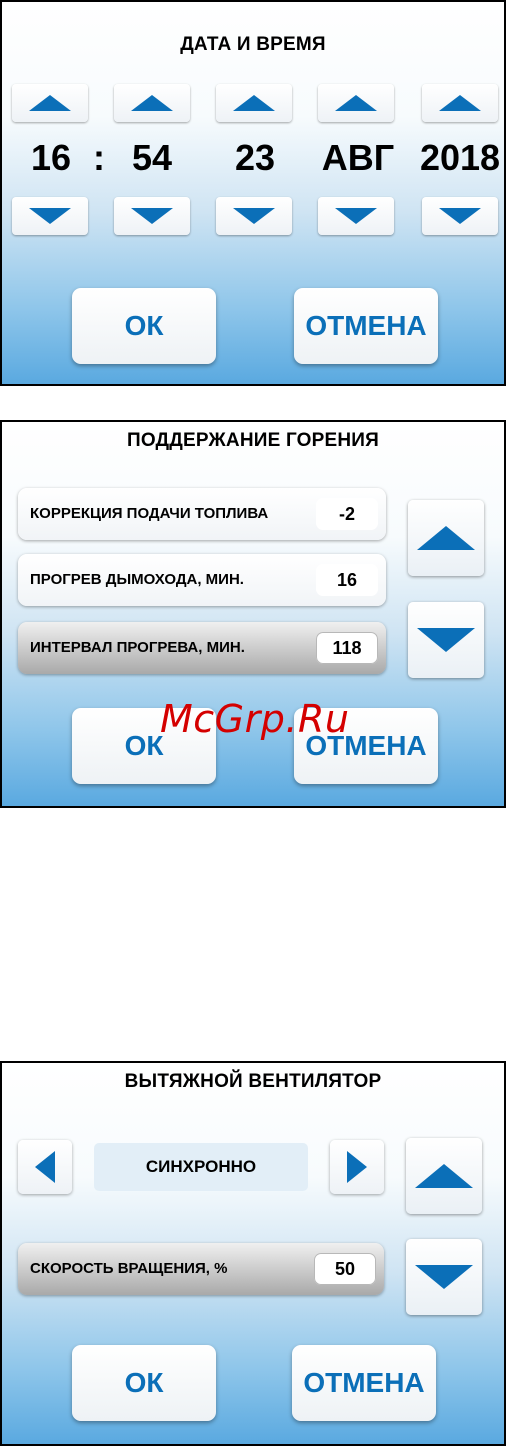 Image resolution: width=510 pixels, height=1446 pixels. What do you see at coordinates (137, 579) in the screenshot?
I see `param-label: ПРОГРЕВ ДЫМОХОДА, МИН.` at bounding box center [137, 579].